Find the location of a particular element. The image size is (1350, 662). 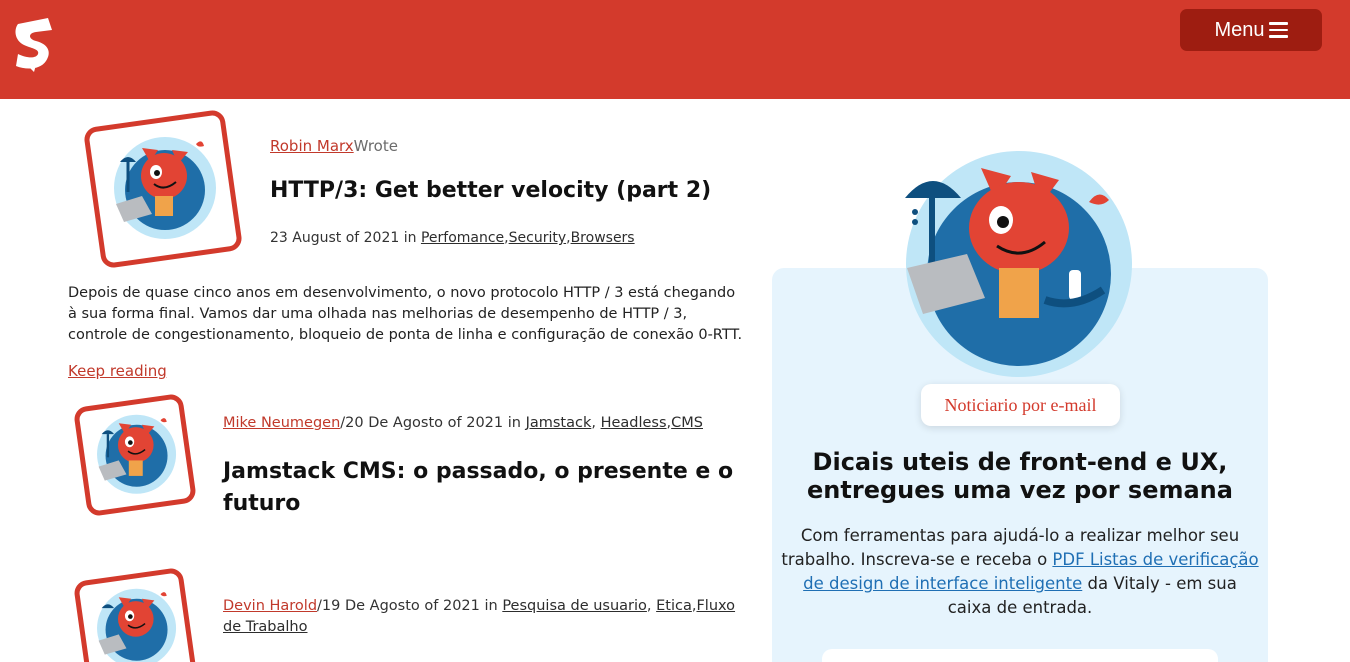

article-title: HTTP/3: Get better velocity (part 2) is located at coordinates (490, 190).